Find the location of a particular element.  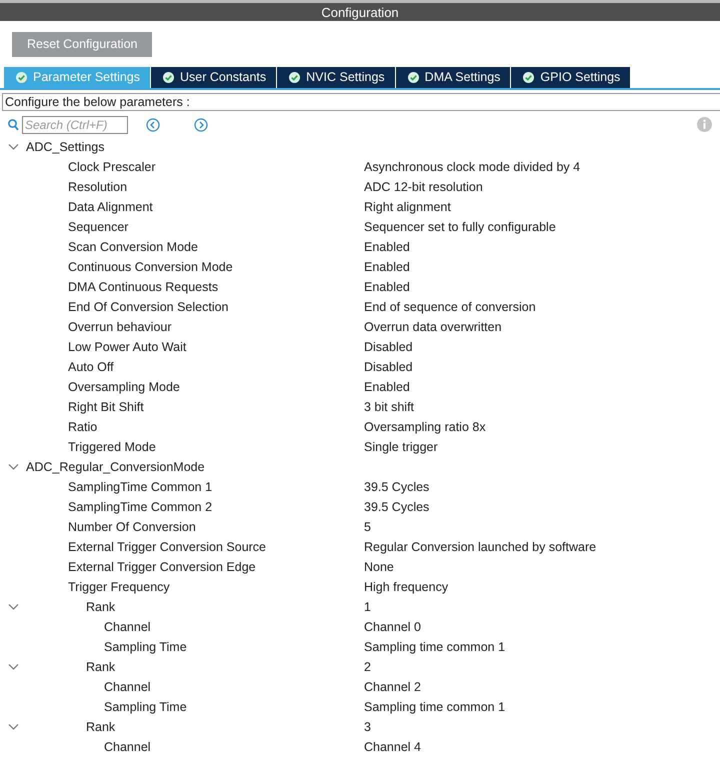

group-label: ADC_Settings is located at coordinates (65, 147).